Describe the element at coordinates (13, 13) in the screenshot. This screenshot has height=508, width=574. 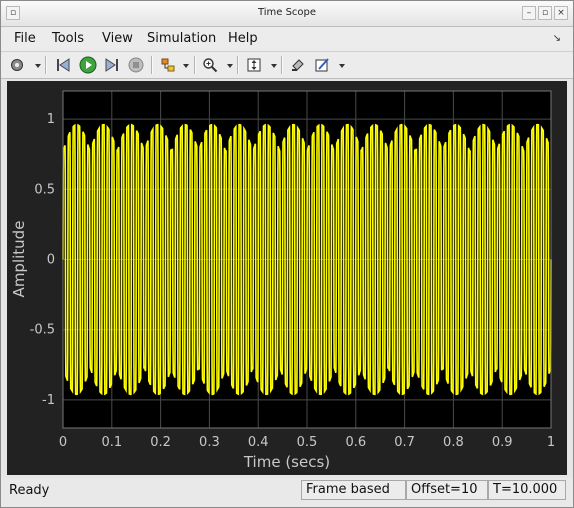
I see `window-menu-icon: ▫` at that location.